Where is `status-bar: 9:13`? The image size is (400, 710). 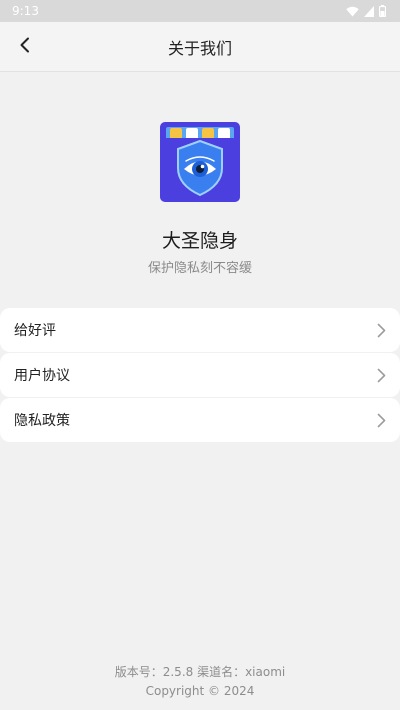
status-bar: 9:13 is located at coordinates (200, 11).